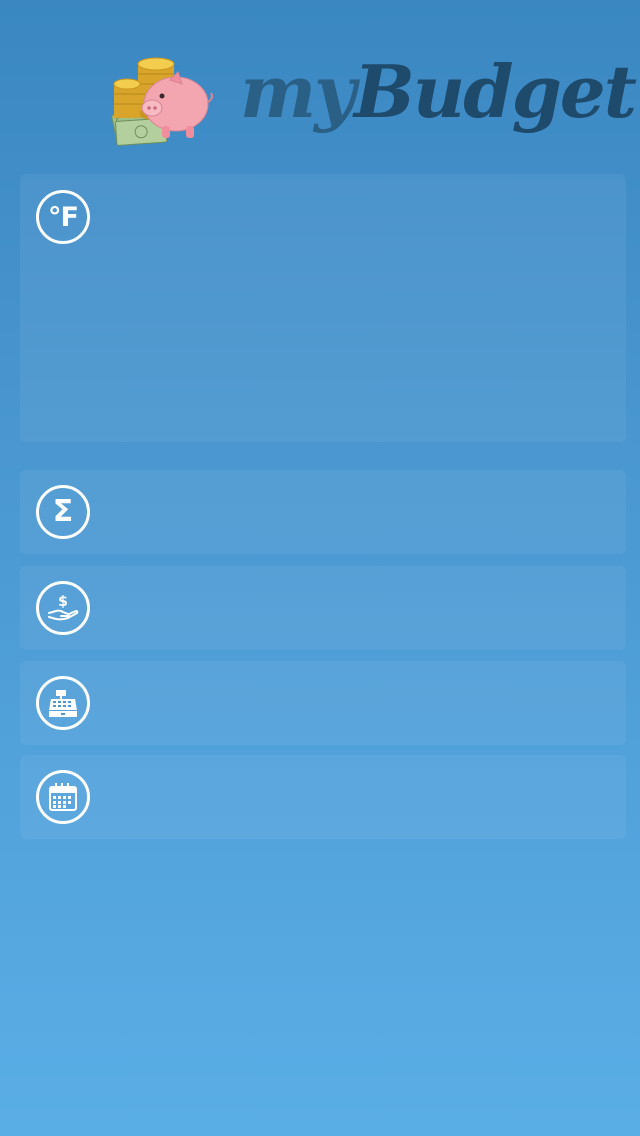 The width and height of the screenshot is (640, 1136). I want to click on cash-register-icon, so click(63, 703).